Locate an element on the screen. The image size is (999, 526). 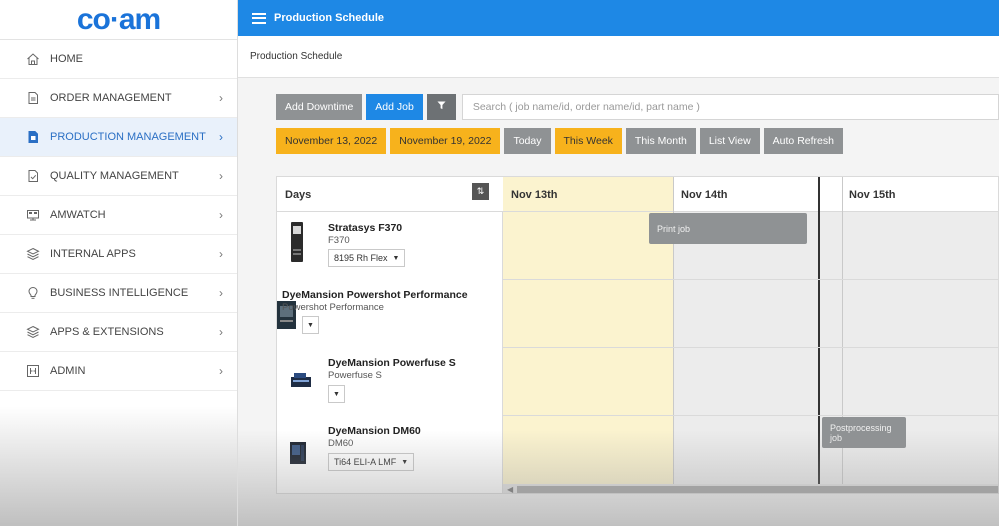
breadcrumb: Production Schedule is located at coordinates (618, 57).